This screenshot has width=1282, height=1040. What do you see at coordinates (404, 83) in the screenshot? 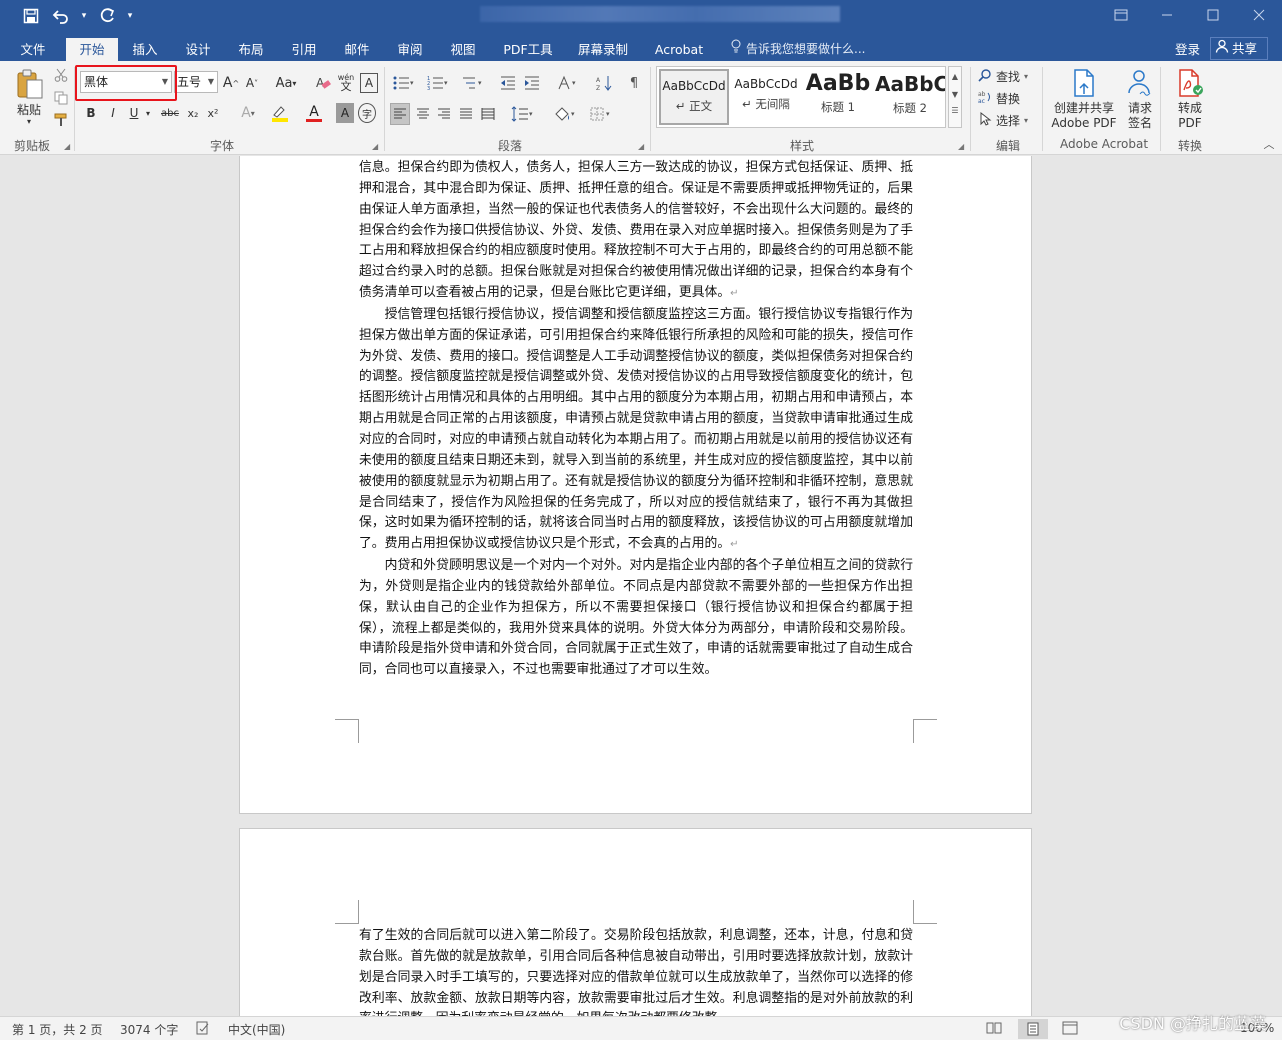
I see `bullets-icon: ▾` at bounding box center [404, 83].